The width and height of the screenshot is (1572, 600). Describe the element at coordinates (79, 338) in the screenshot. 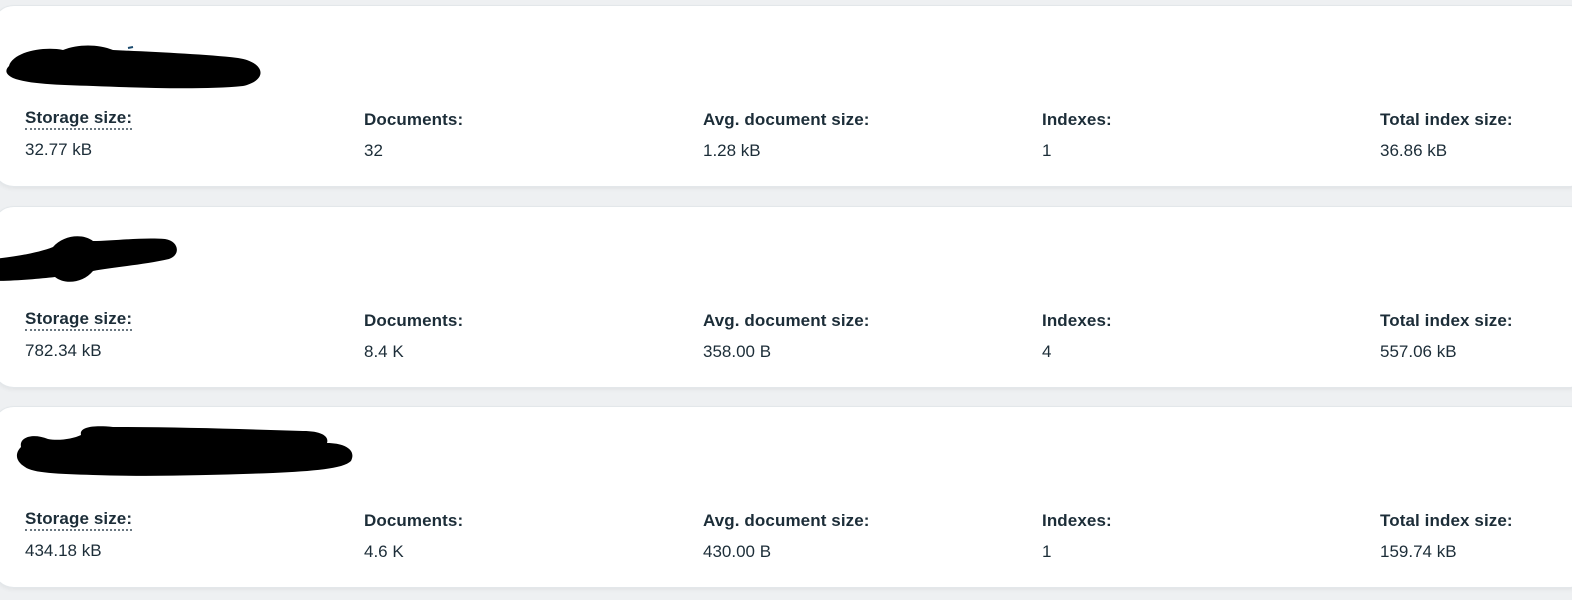

I see `stat-storage-size: Storage size: 782.34 kB` at that location.